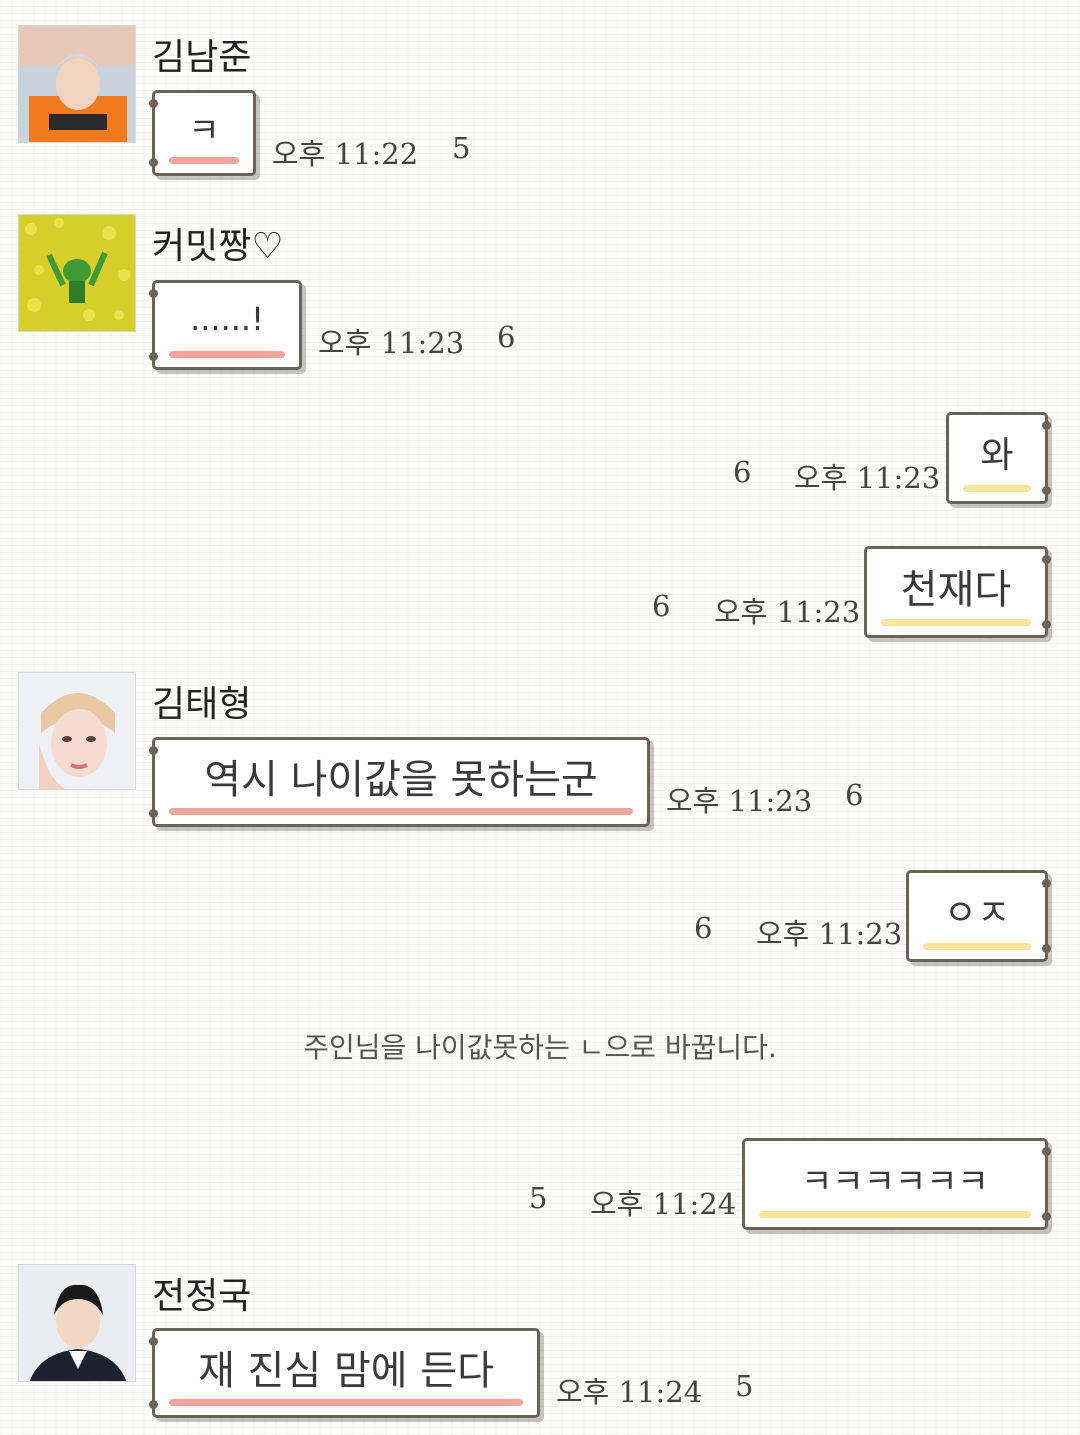 Image resolution: width=1080 pixels, height=1435 pixels. What do you see at coordinates (227, 319) in the screenshot?
I see `message-text: ......!` at bounding box center [227, 319].